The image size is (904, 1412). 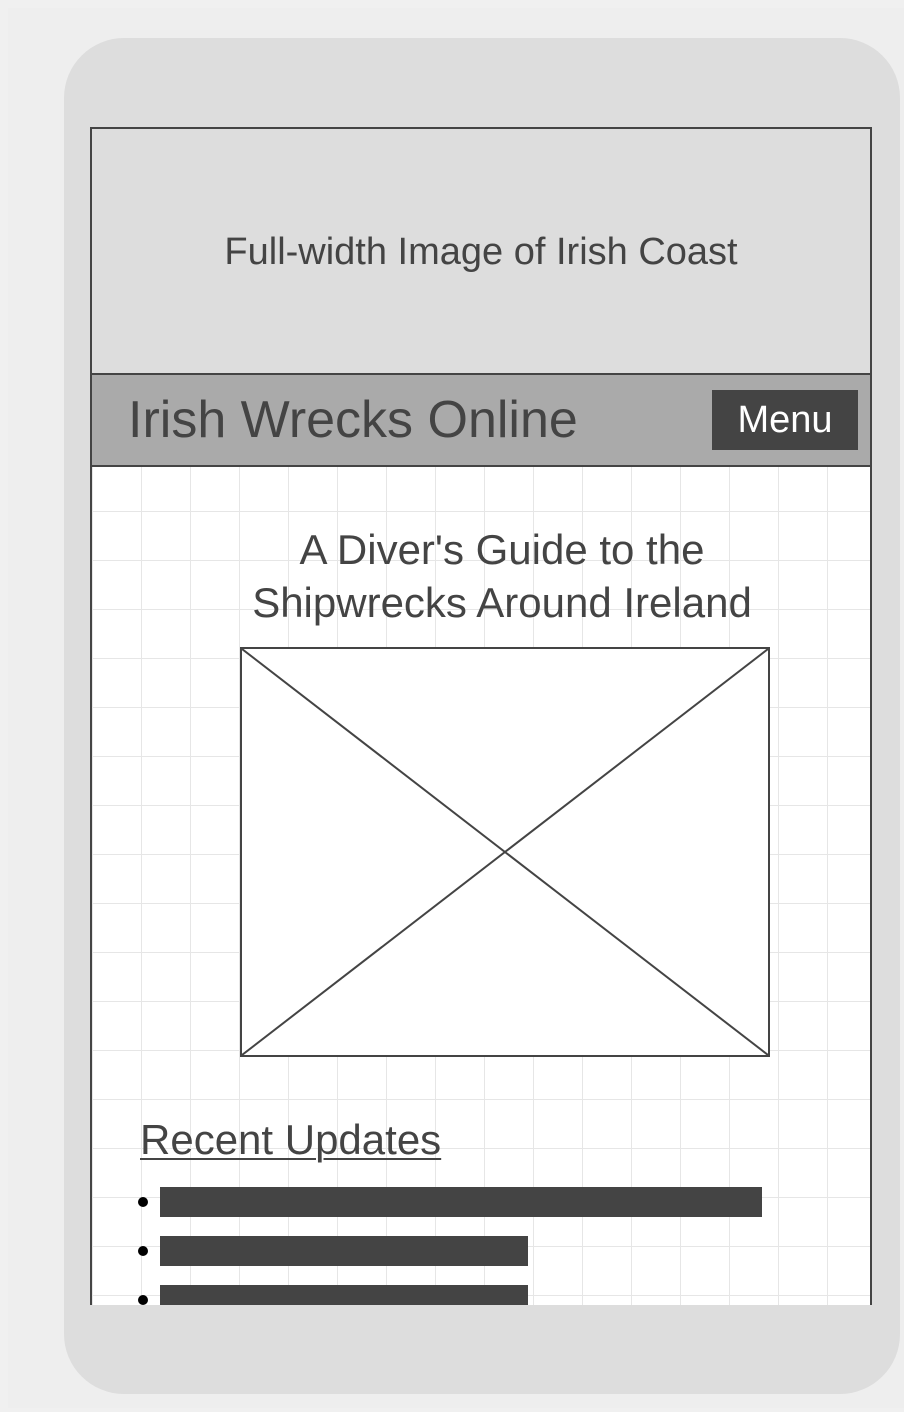 I want to click on hero-image-placeholder: Full-width Image of Irish Coast, so click(x=481, y=252).